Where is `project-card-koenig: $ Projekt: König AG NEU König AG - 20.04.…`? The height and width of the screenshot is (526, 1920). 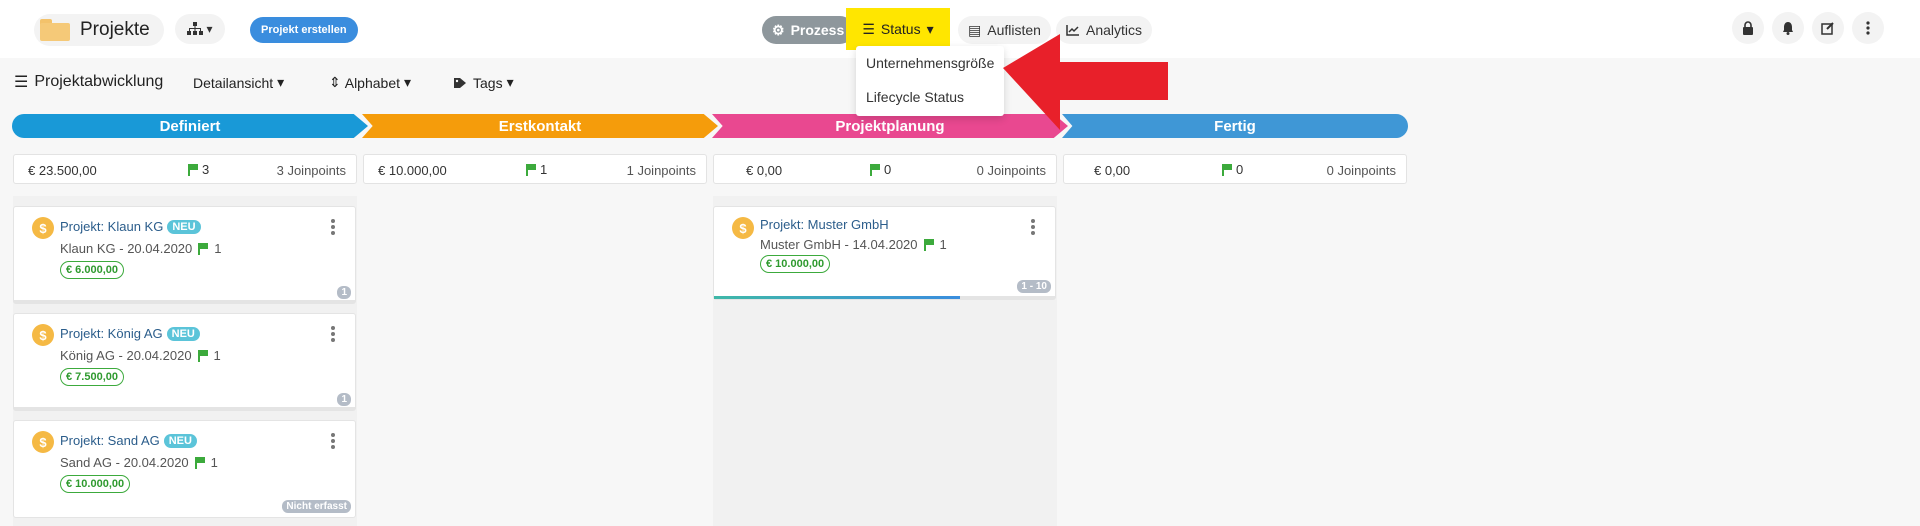
project-card-koenig: $ Projekt: König AG NEU König AG - 20.04.… is located at coordinates (184, 362).